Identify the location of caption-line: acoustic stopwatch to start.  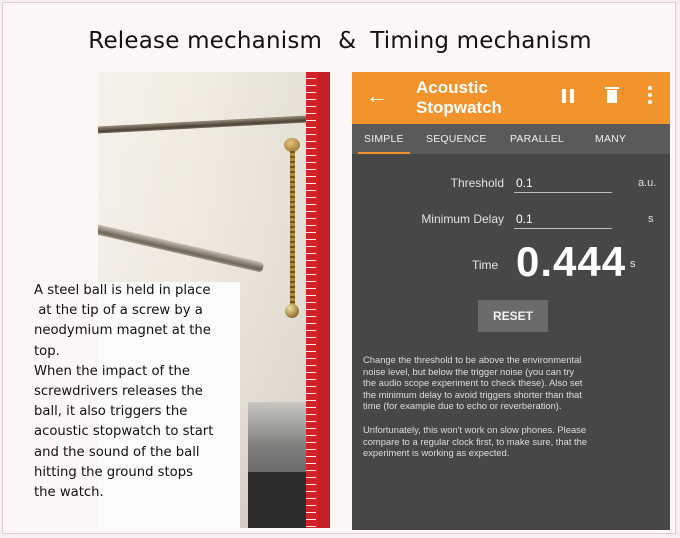
(124, 432).